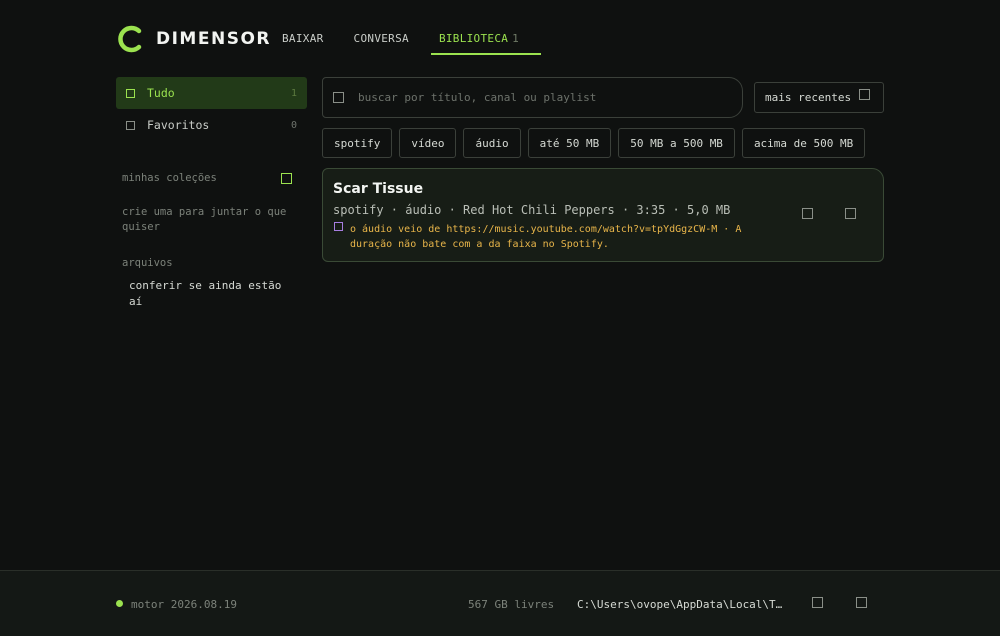 The width and height of the screenshot is (1000, 636). Describe the element at coordinates (214, 294) in the screenshot. I see `check-files-link: conferir se ainda estão aí` at that location.